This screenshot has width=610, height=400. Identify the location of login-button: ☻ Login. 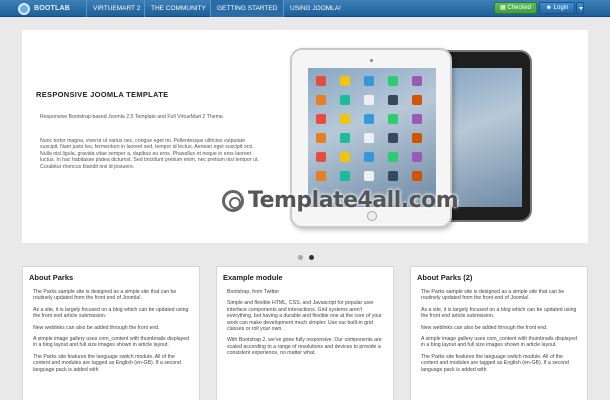
(557, 8).